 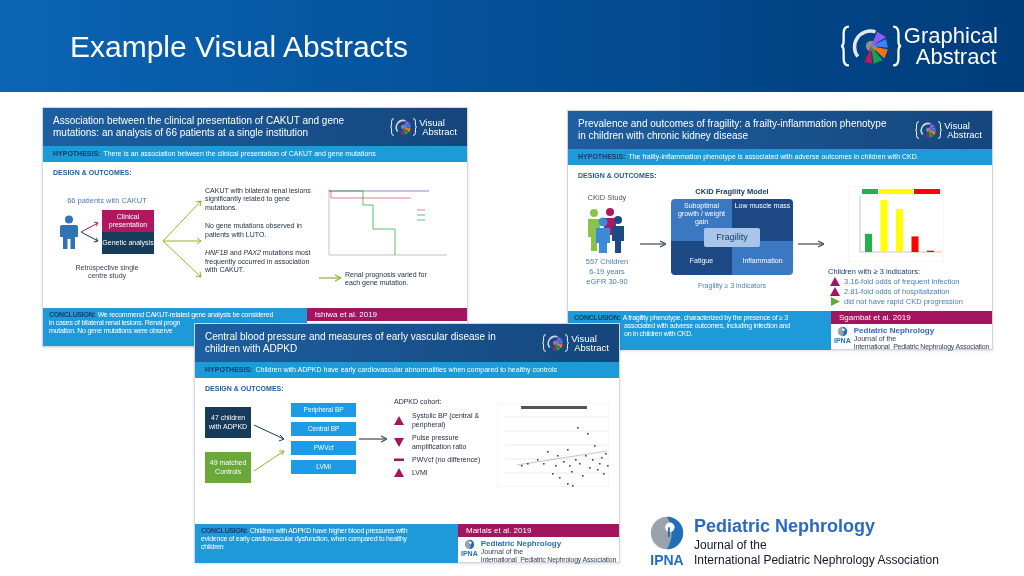 What do you see at coordinates (386, 314) in the screenshot?
I see `citation-bar: Ishiwa et al. 2019` at bounding box center [386, 314].